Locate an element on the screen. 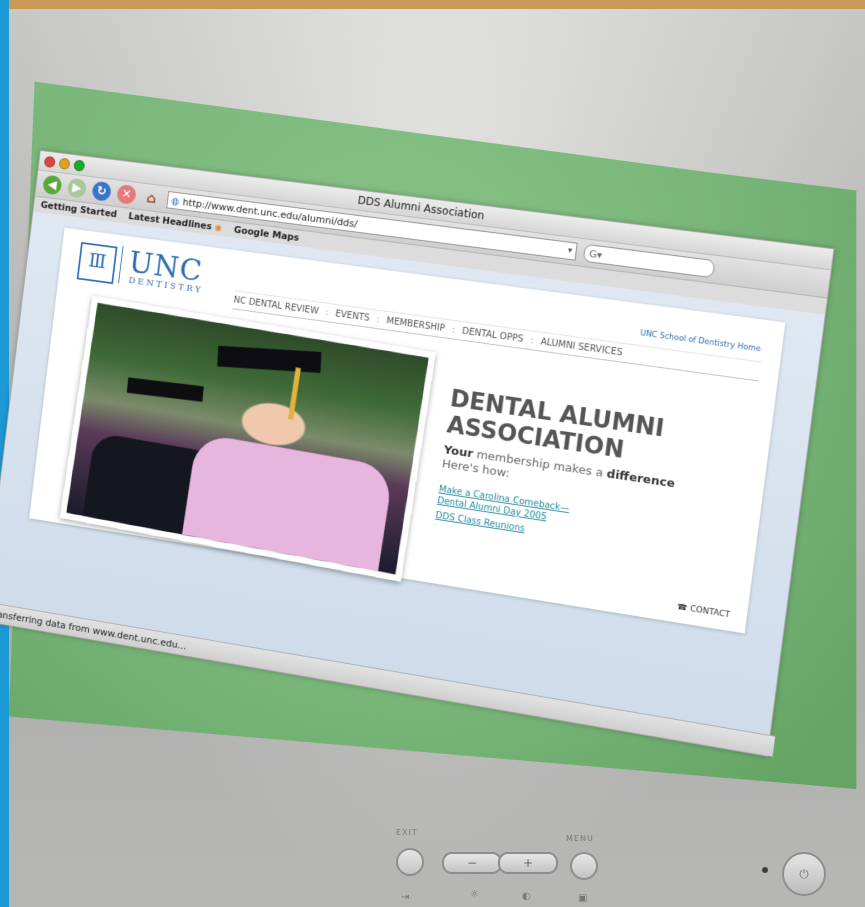 The image size is (865, 907). power-led is located at coordinates (765, 870).